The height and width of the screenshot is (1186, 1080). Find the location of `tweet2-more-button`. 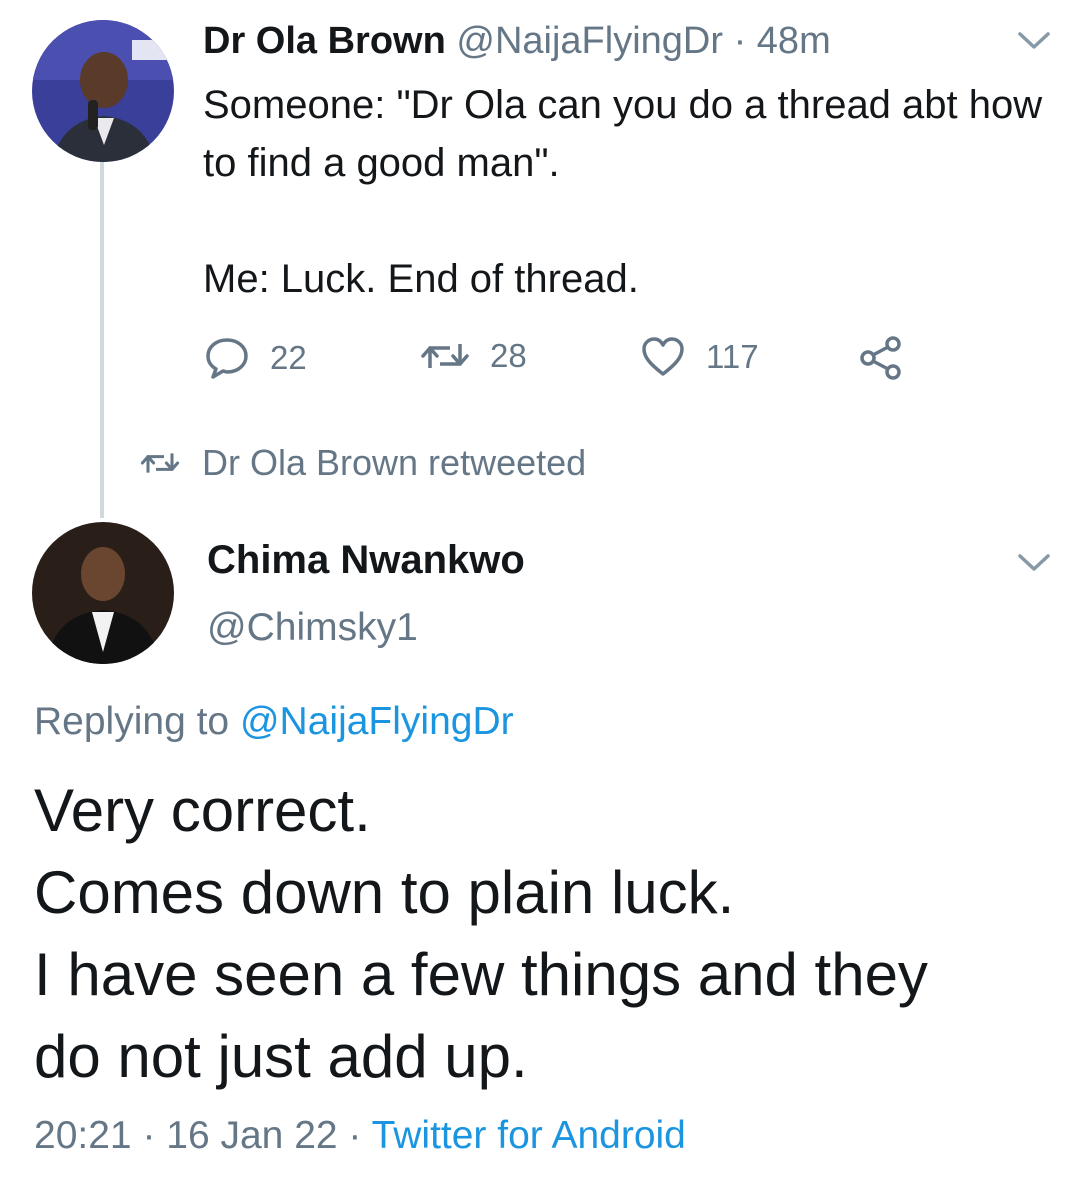

tweet2-more-button is located at coordinates (1034, 565).